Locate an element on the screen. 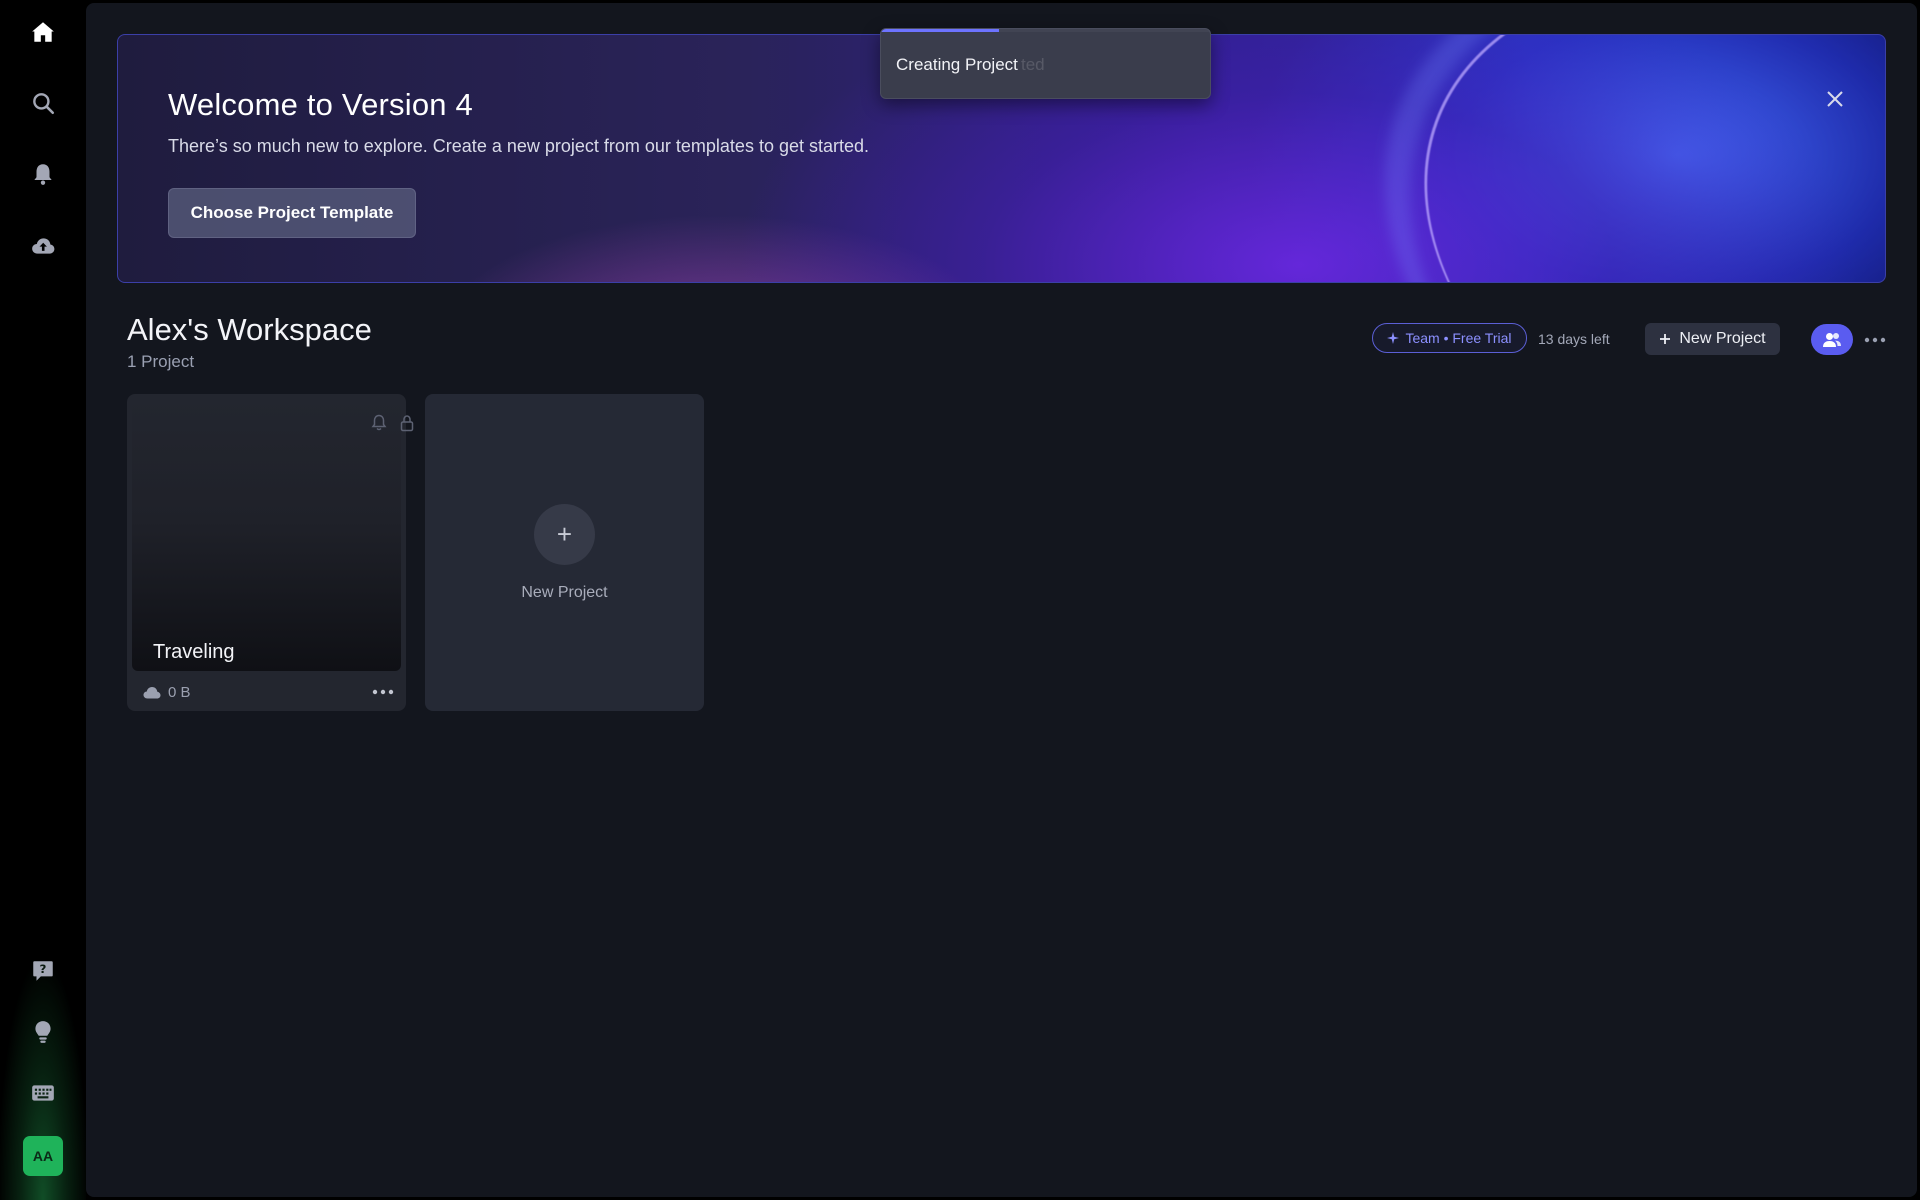 The height and width of the screenshot is (1200, 1920). workspace-more-button is located at coordinates (1875, 339).